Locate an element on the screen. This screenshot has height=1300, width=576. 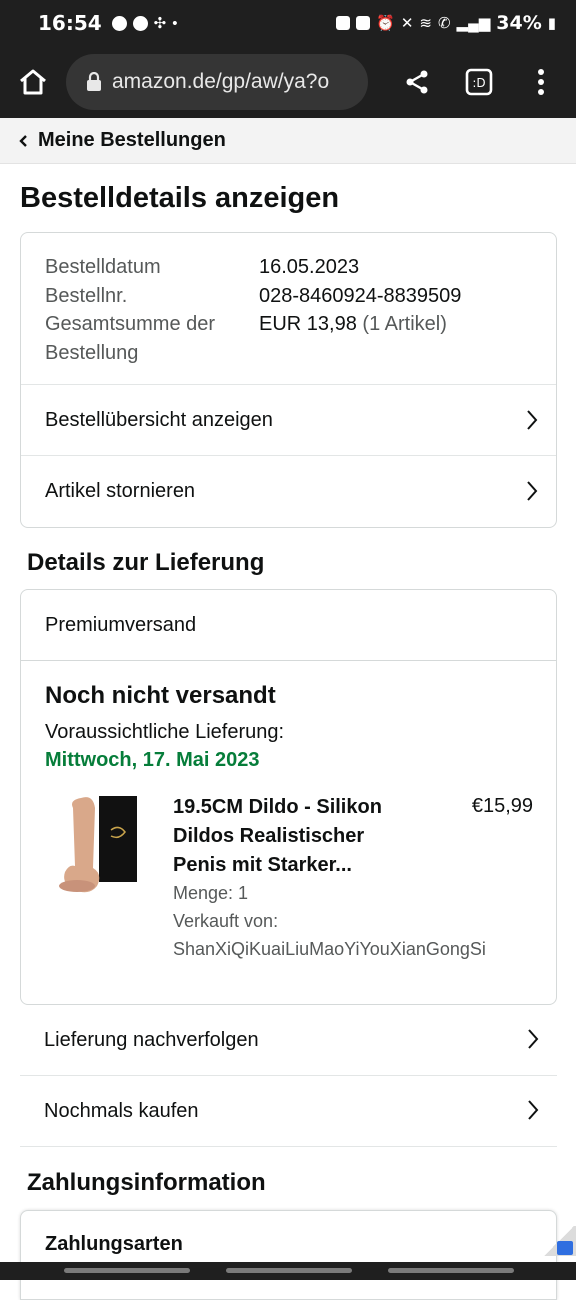
page-title: Bestelldetails anzeigen is located at coordinates (180, 198).